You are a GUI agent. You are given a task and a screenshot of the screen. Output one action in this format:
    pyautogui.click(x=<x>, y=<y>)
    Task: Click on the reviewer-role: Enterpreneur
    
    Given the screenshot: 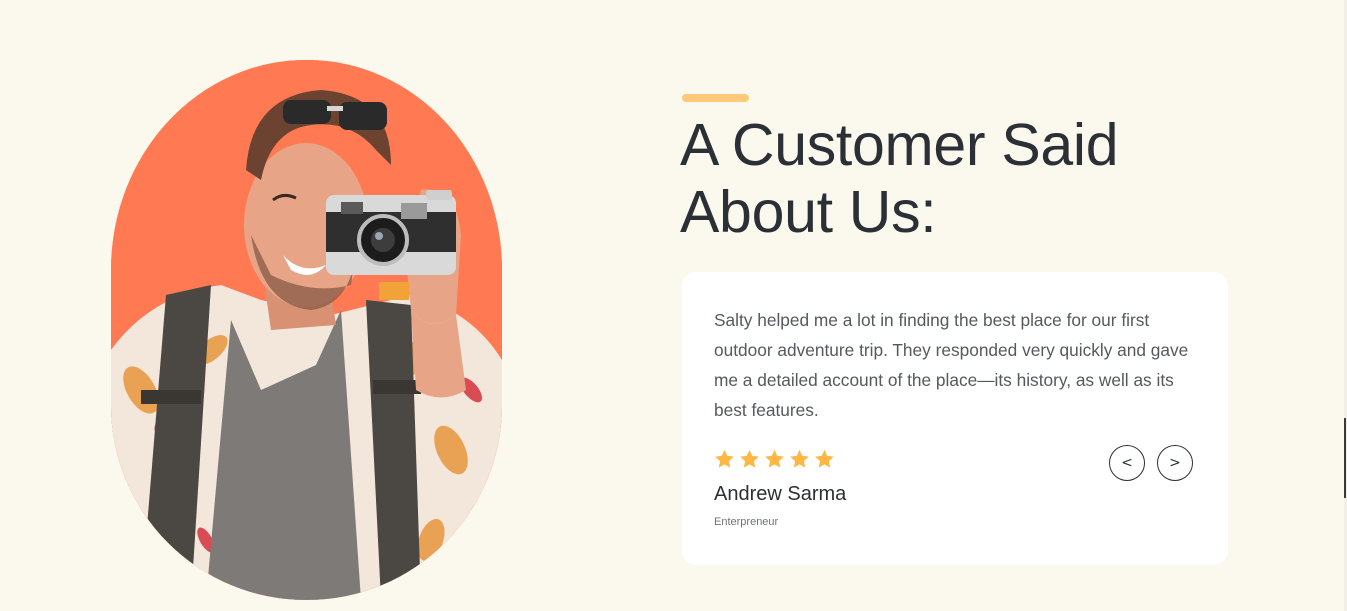 What is the action you would take?
    pyautogui.click(x=746, y=522)
    